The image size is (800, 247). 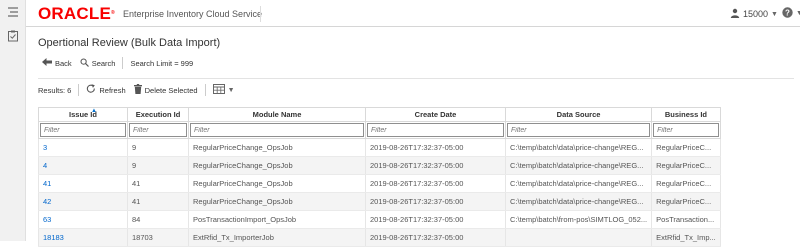 I want to click on page-title: Opertional Review (Bulk Data Import), so click(x=129, y=43).